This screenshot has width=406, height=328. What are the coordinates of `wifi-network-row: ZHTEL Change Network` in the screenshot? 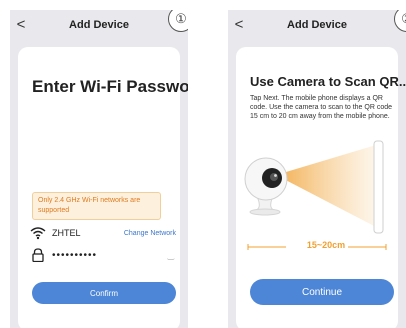 It's located at (105, 233).